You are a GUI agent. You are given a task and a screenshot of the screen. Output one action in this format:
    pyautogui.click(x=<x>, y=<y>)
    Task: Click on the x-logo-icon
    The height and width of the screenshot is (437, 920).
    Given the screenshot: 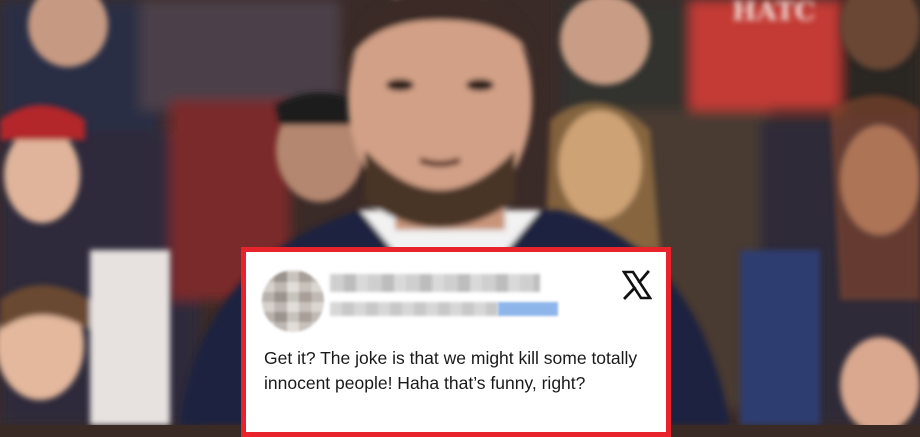 What is the action you would take?
    pyautogui.click(x=637, y=285)
    